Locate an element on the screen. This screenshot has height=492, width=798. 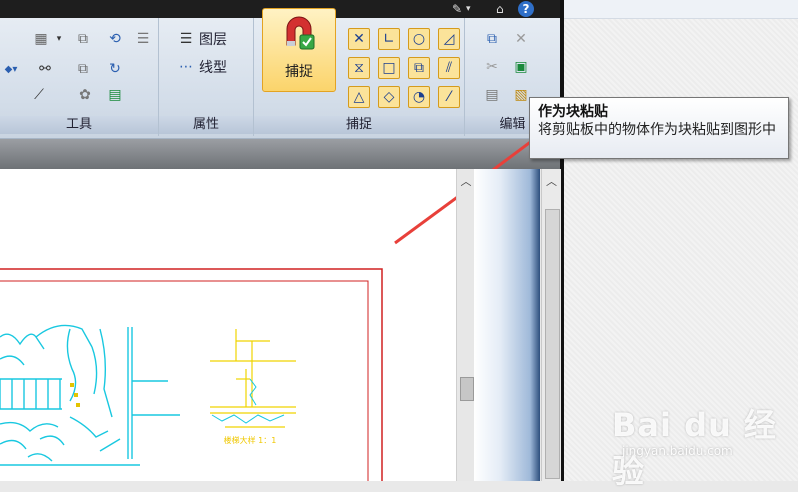
side-panel-scrollbar: ︿ is located at coordinates (551, 325).